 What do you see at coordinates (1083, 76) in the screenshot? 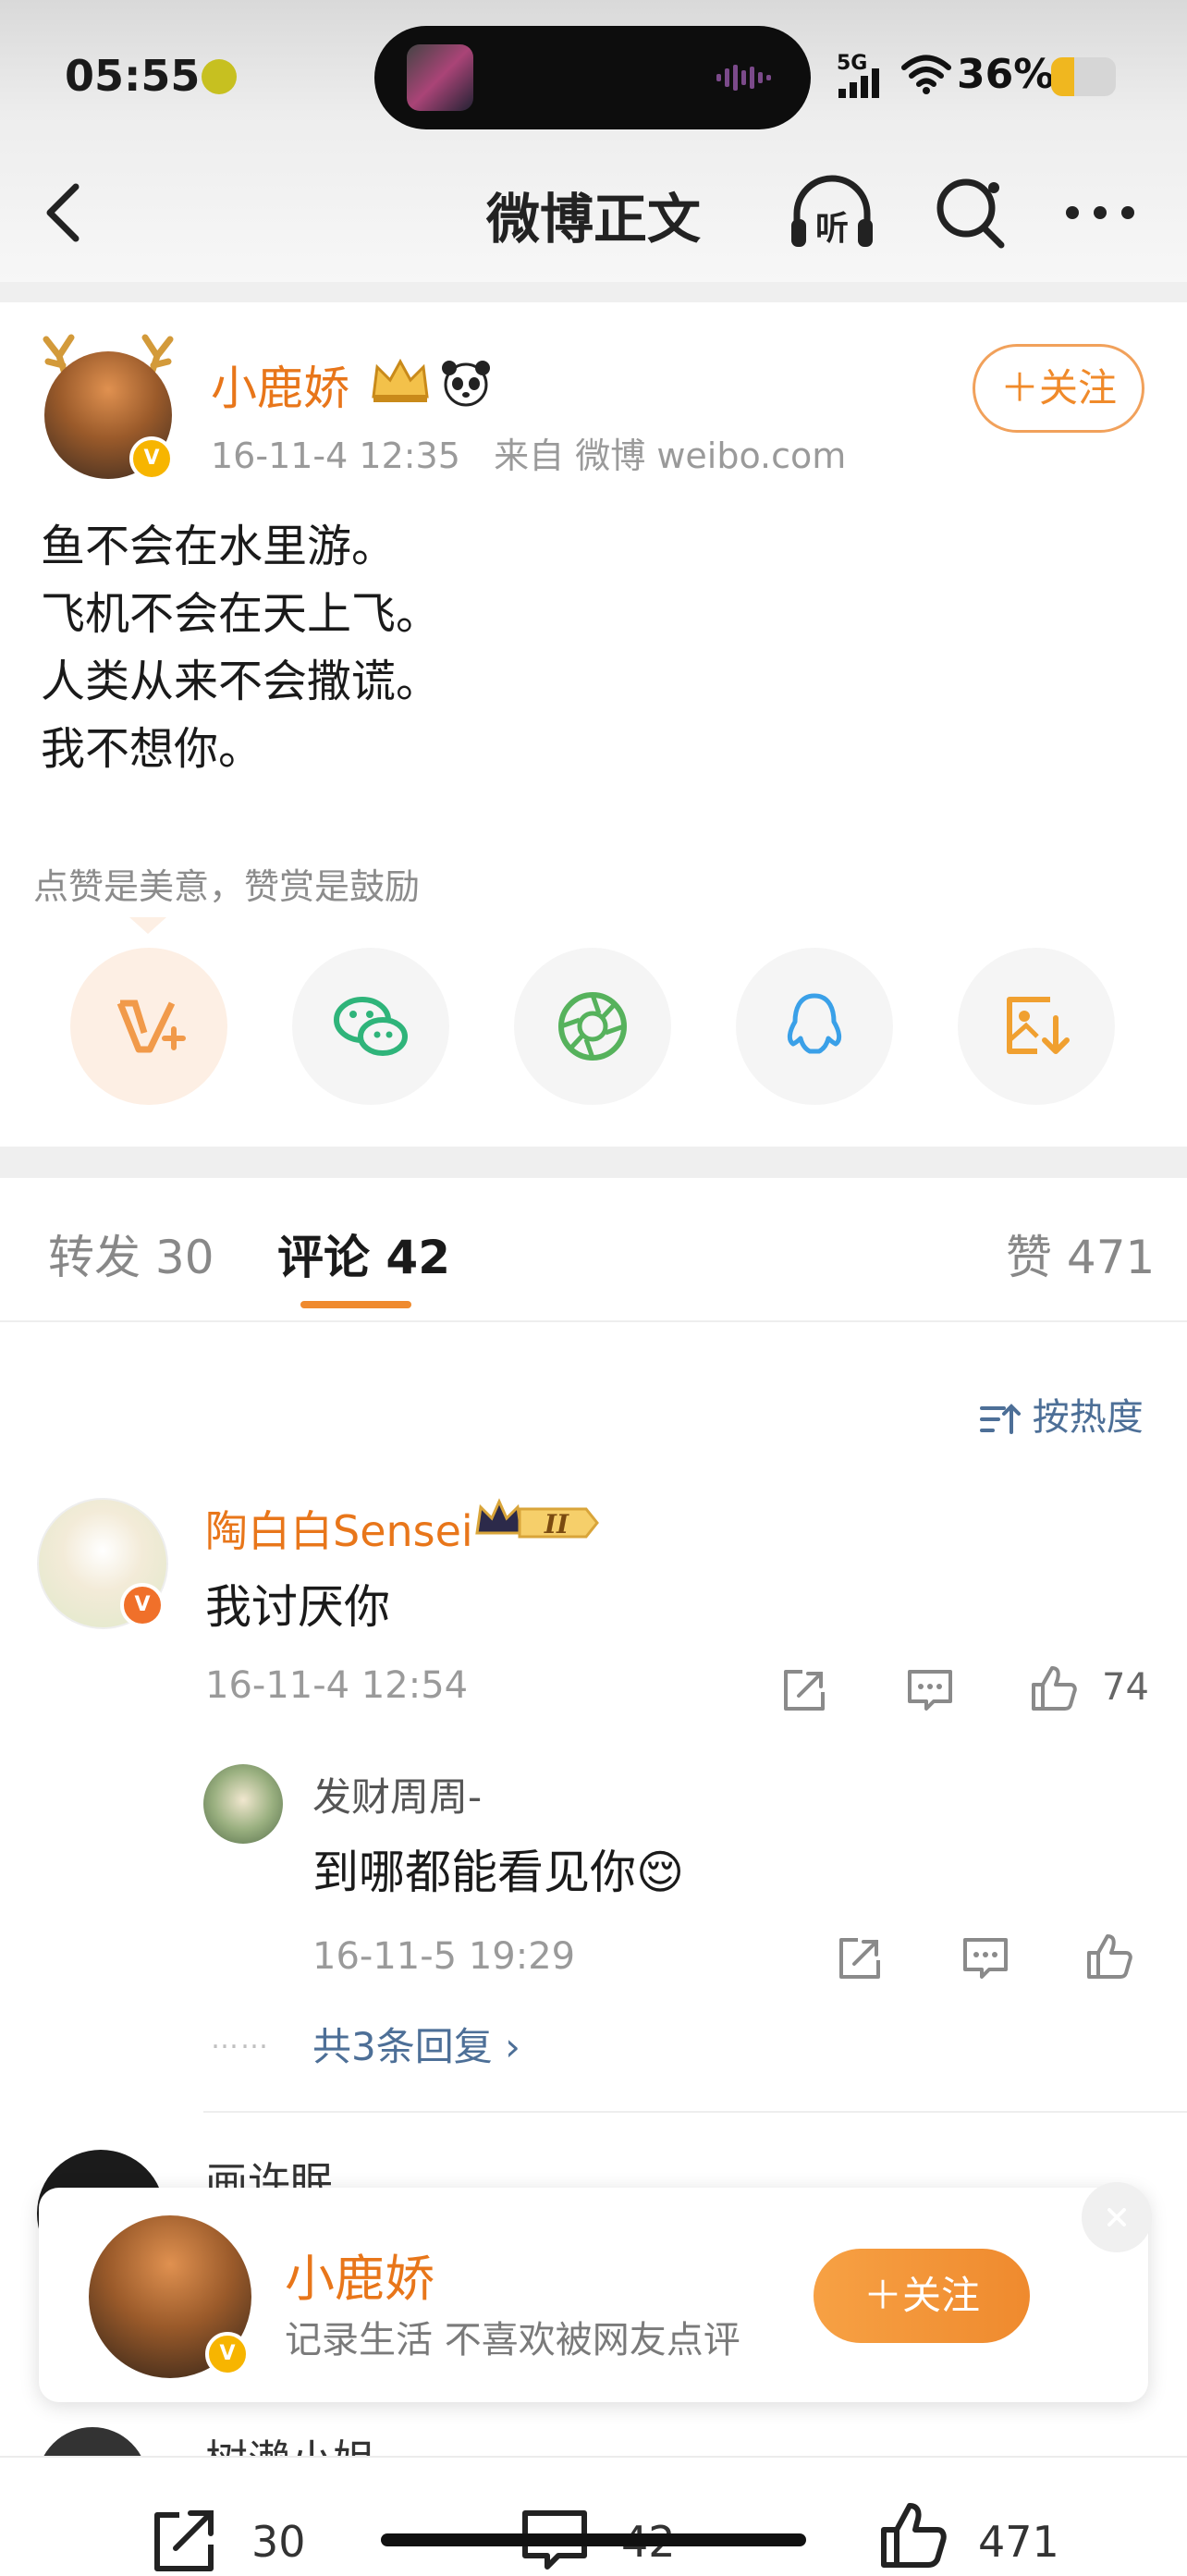
I see `battery-icon` at bounding box center [1083, 76].